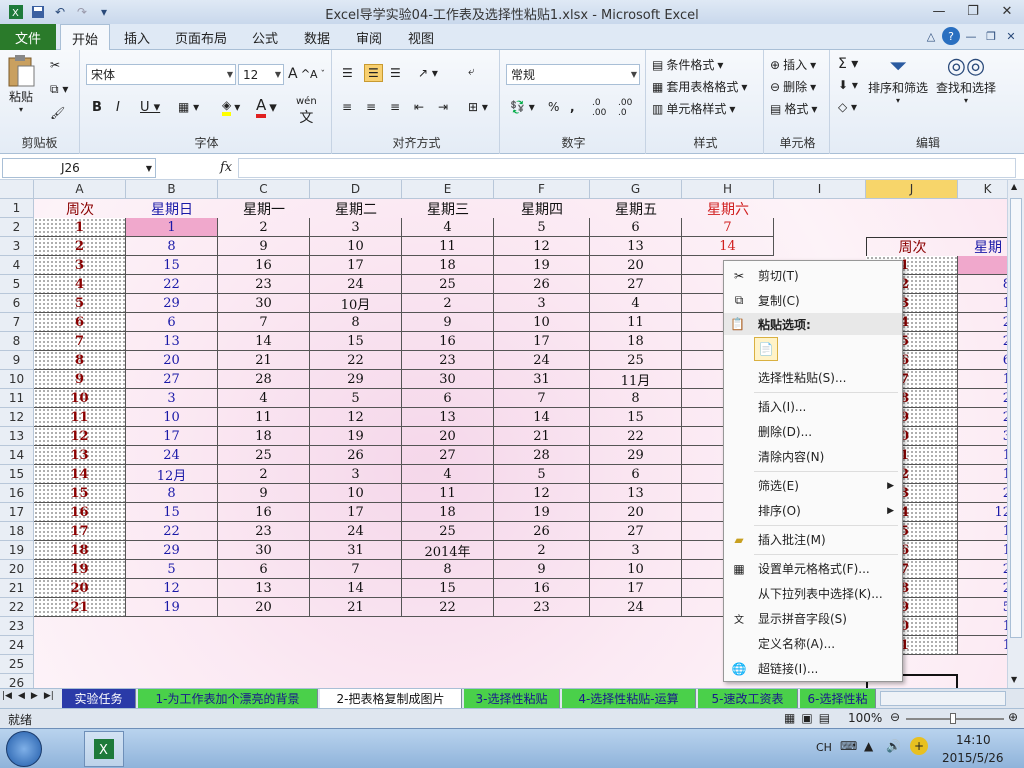 The height and width of the screenshot is (768, 1024). I want to click on cell: 10月, so click(356, 303).